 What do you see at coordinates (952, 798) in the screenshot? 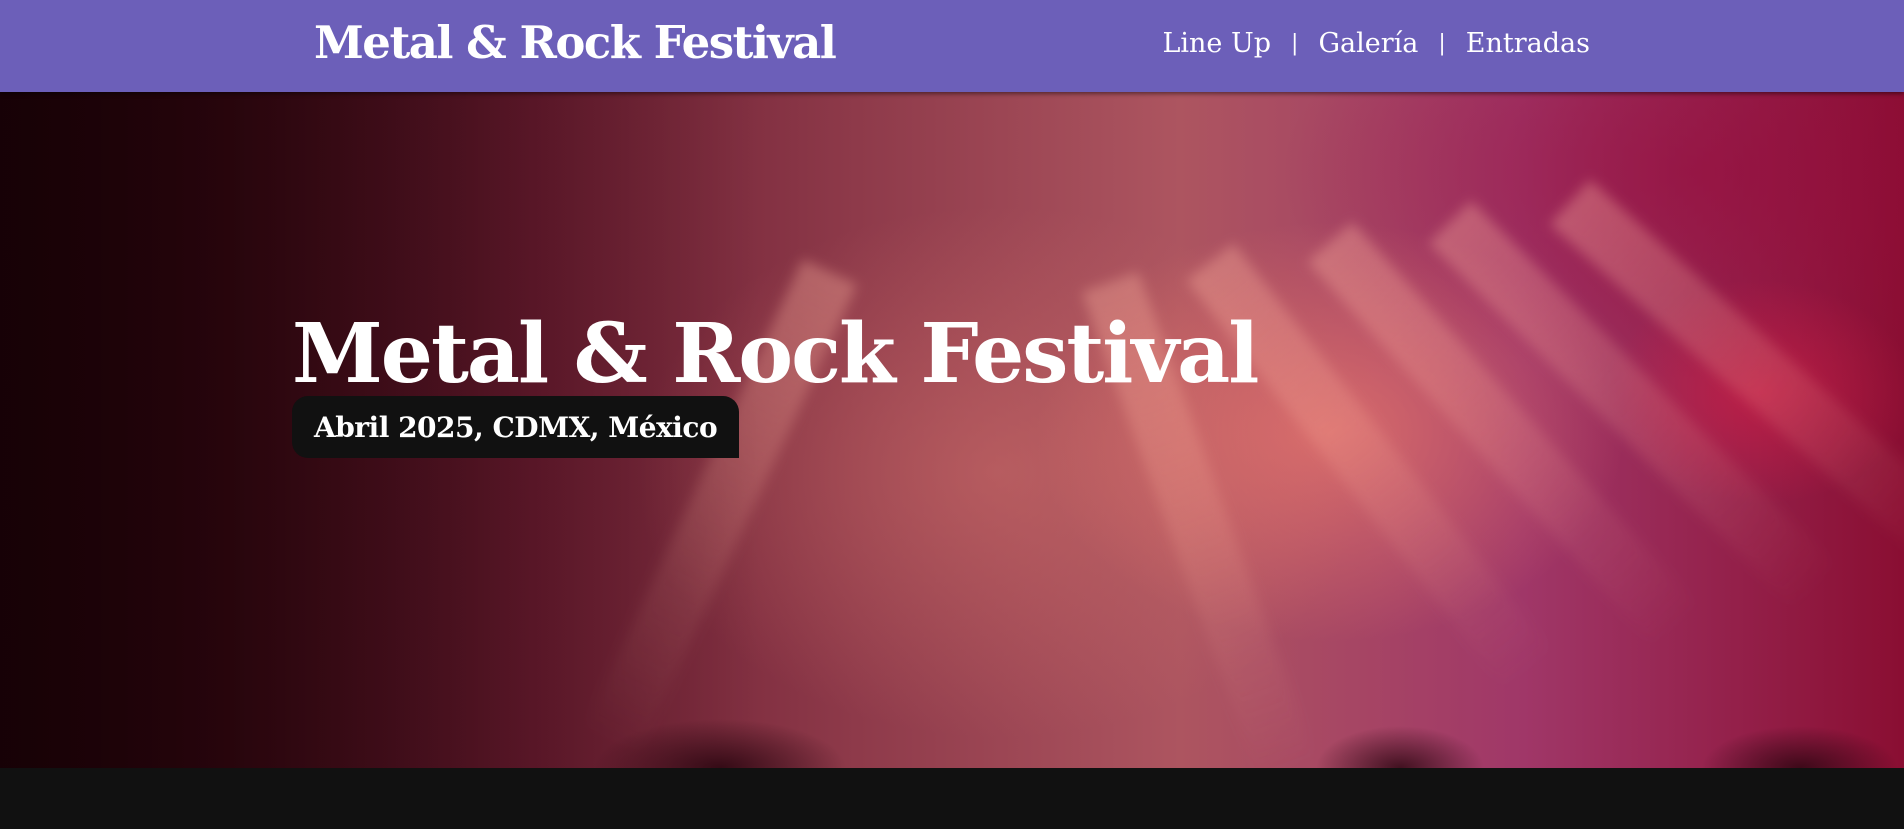
I see `next-section-strip` at bounding box center [952, 798].